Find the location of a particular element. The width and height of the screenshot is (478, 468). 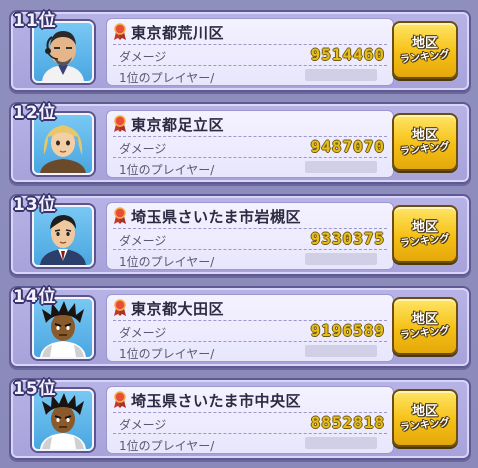

damage-value: 9514460 is located at coordinates (347, 54).